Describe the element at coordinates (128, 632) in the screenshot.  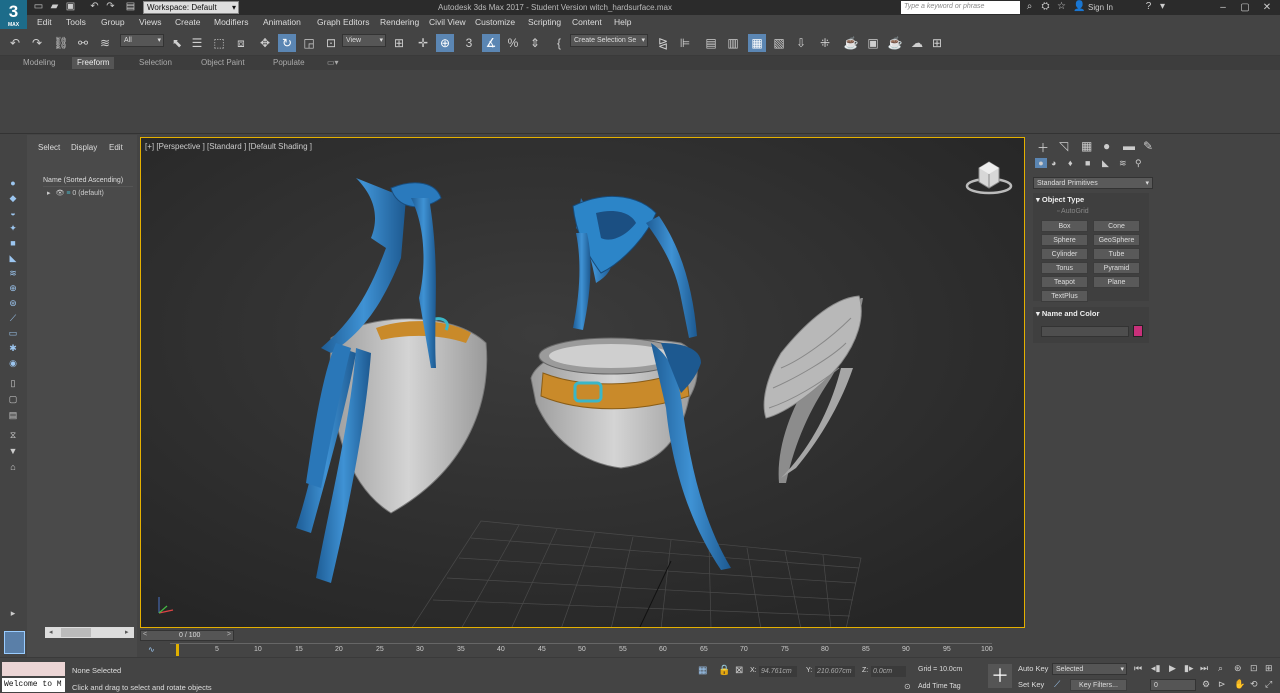
I see `scroll-right-icon: ▸` at that location.